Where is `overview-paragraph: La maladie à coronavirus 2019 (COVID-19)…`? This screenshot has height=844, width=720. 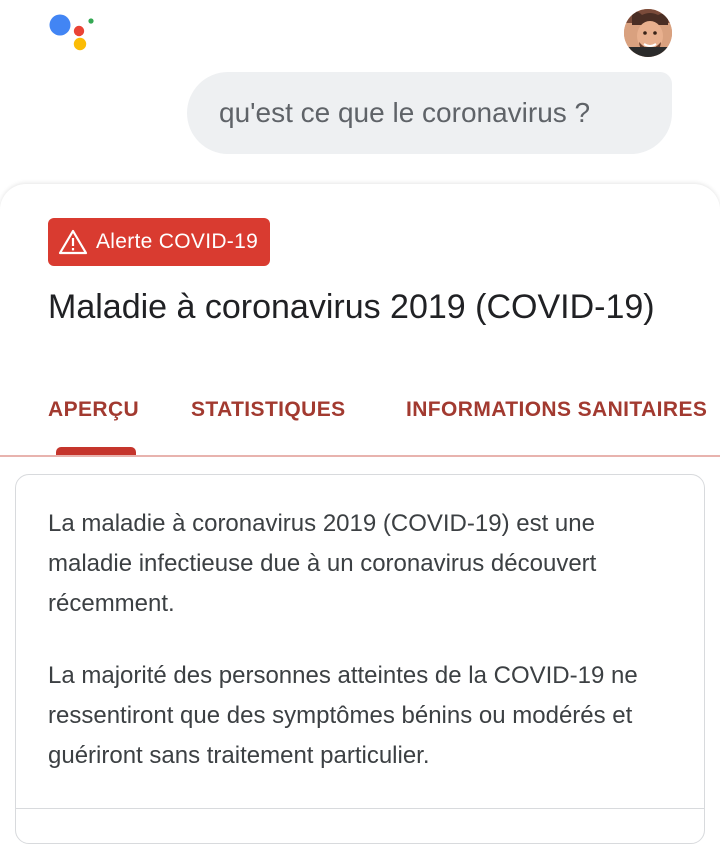 overview-paragraph: La maladie à coronavirus 2019 (COVID-19)… is located at coordinates (322, 563).